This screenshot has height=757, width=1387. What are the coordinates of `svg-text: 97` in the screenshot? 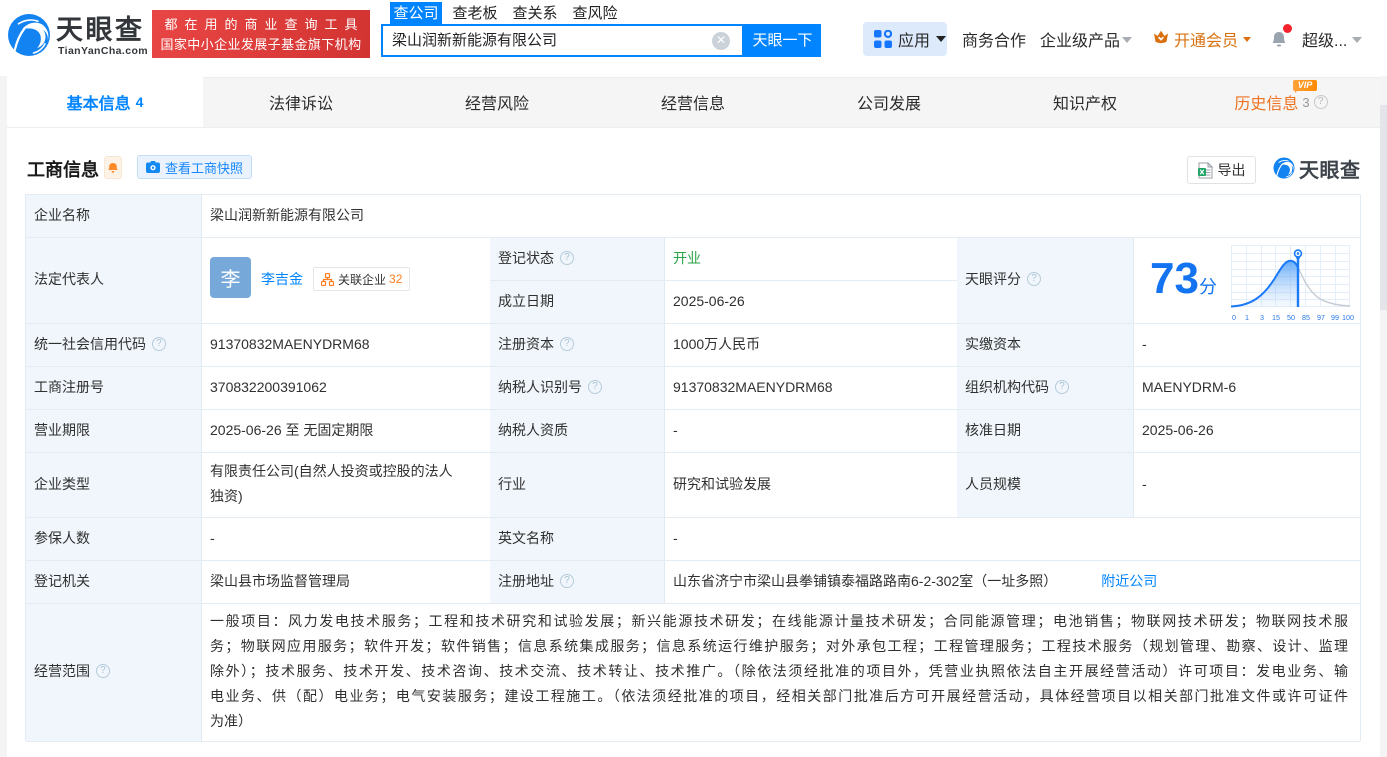 It's located at (1321, 317).